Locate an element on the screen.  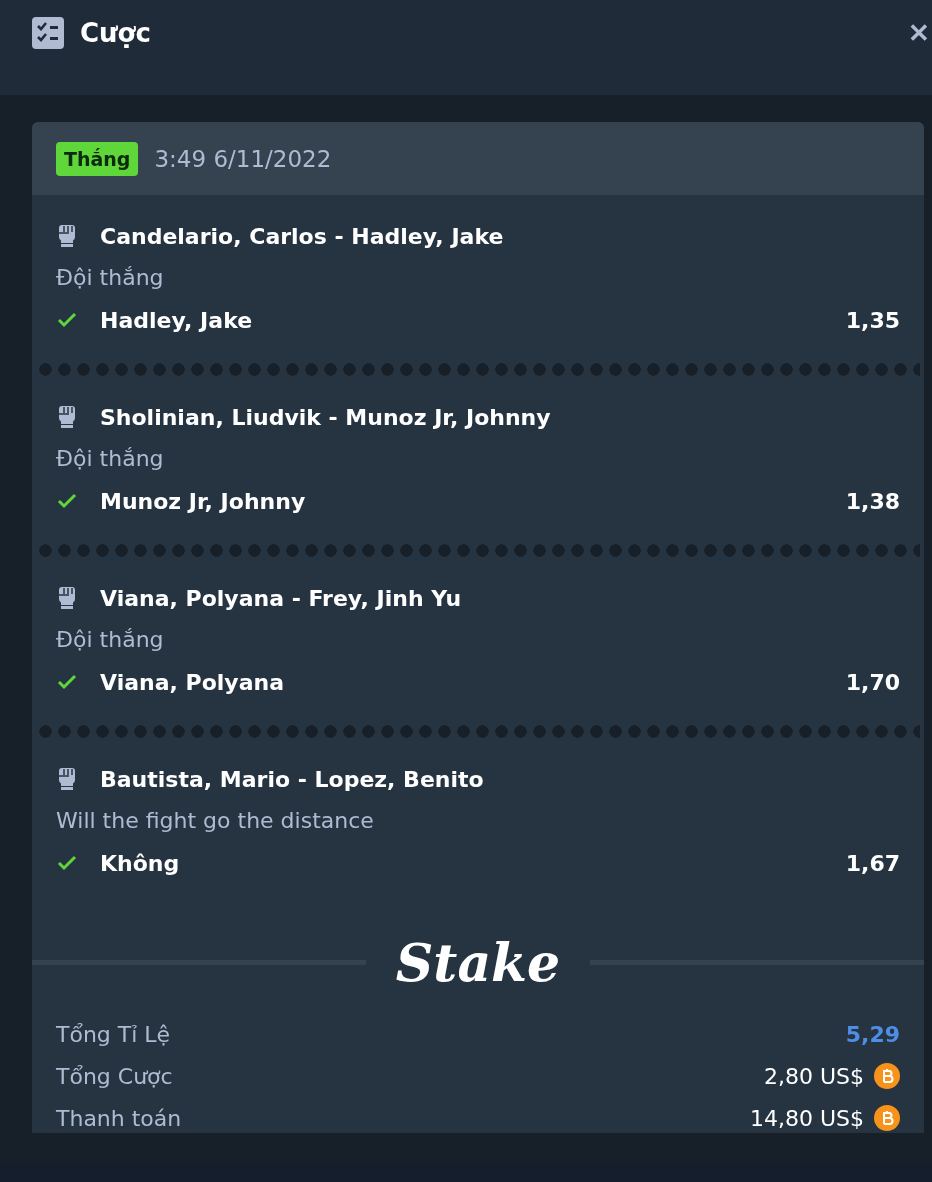
odds-value: 1,35 is located at coordinates (872, 320).